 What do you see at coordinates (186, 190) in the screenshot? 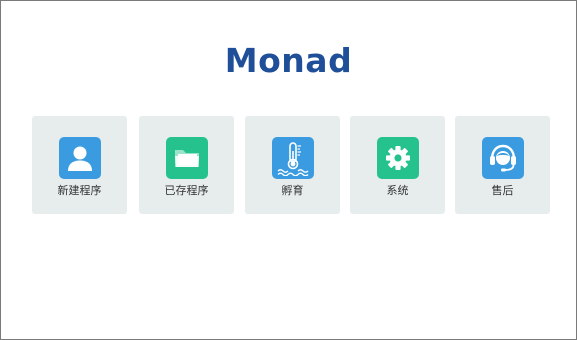
I see `saved-programs-label: 已存程序` at bounding box center [186, 190].